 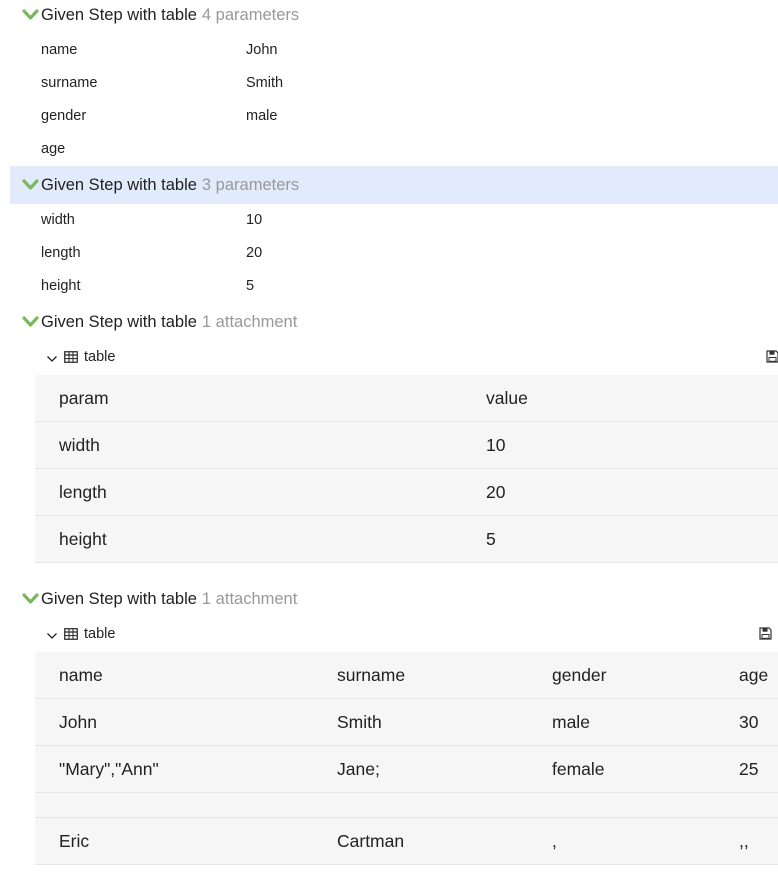 What do you see at coordinates (59, 50) in the screenshot?
I see `parameter-name: name` at bounding box center [59, 50].